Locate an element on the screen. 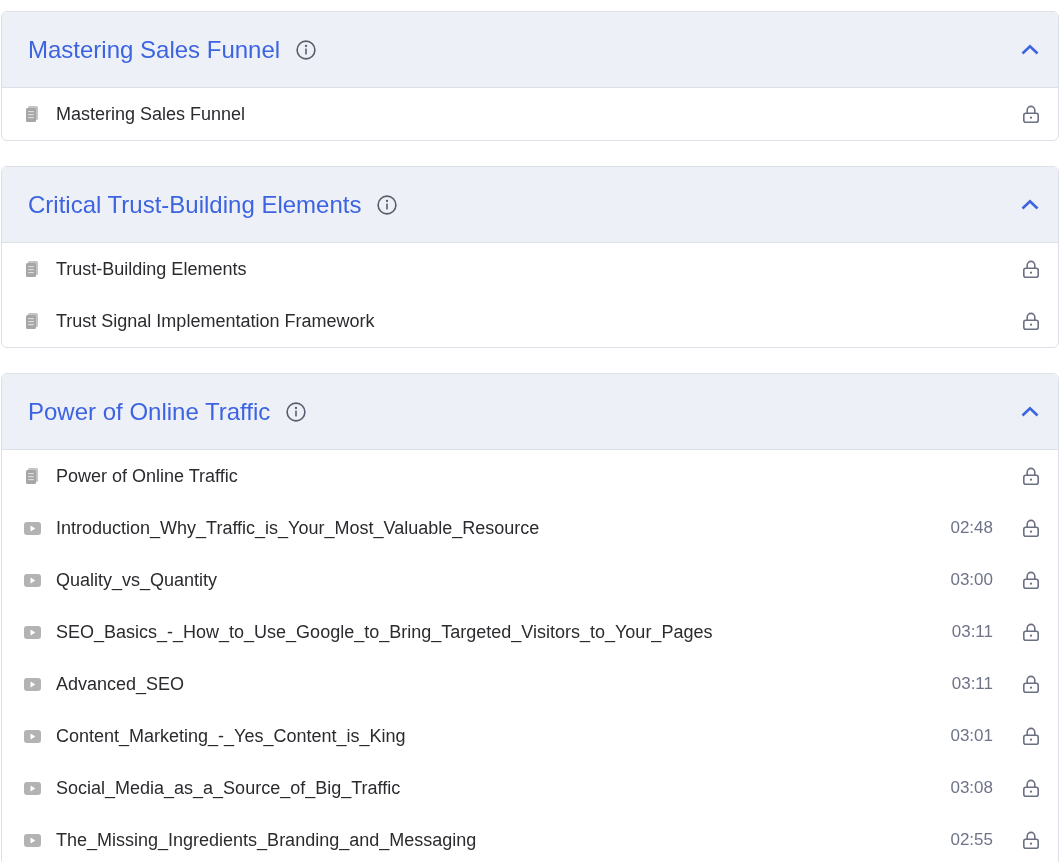 The width and height of the screenshot is (1061, 862). lesson-title: Social_Media_as_a_Source_of_Big_Traffic is located at coordinates (228, 788).